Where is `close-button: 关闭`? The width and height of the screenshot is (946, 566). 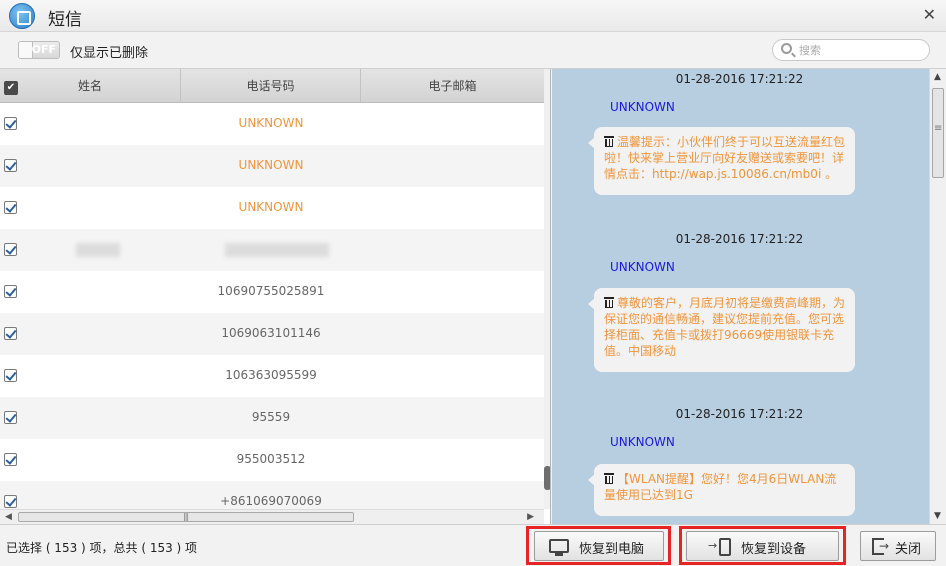
close-button: 关闭 is located at coordinates (898, 546).